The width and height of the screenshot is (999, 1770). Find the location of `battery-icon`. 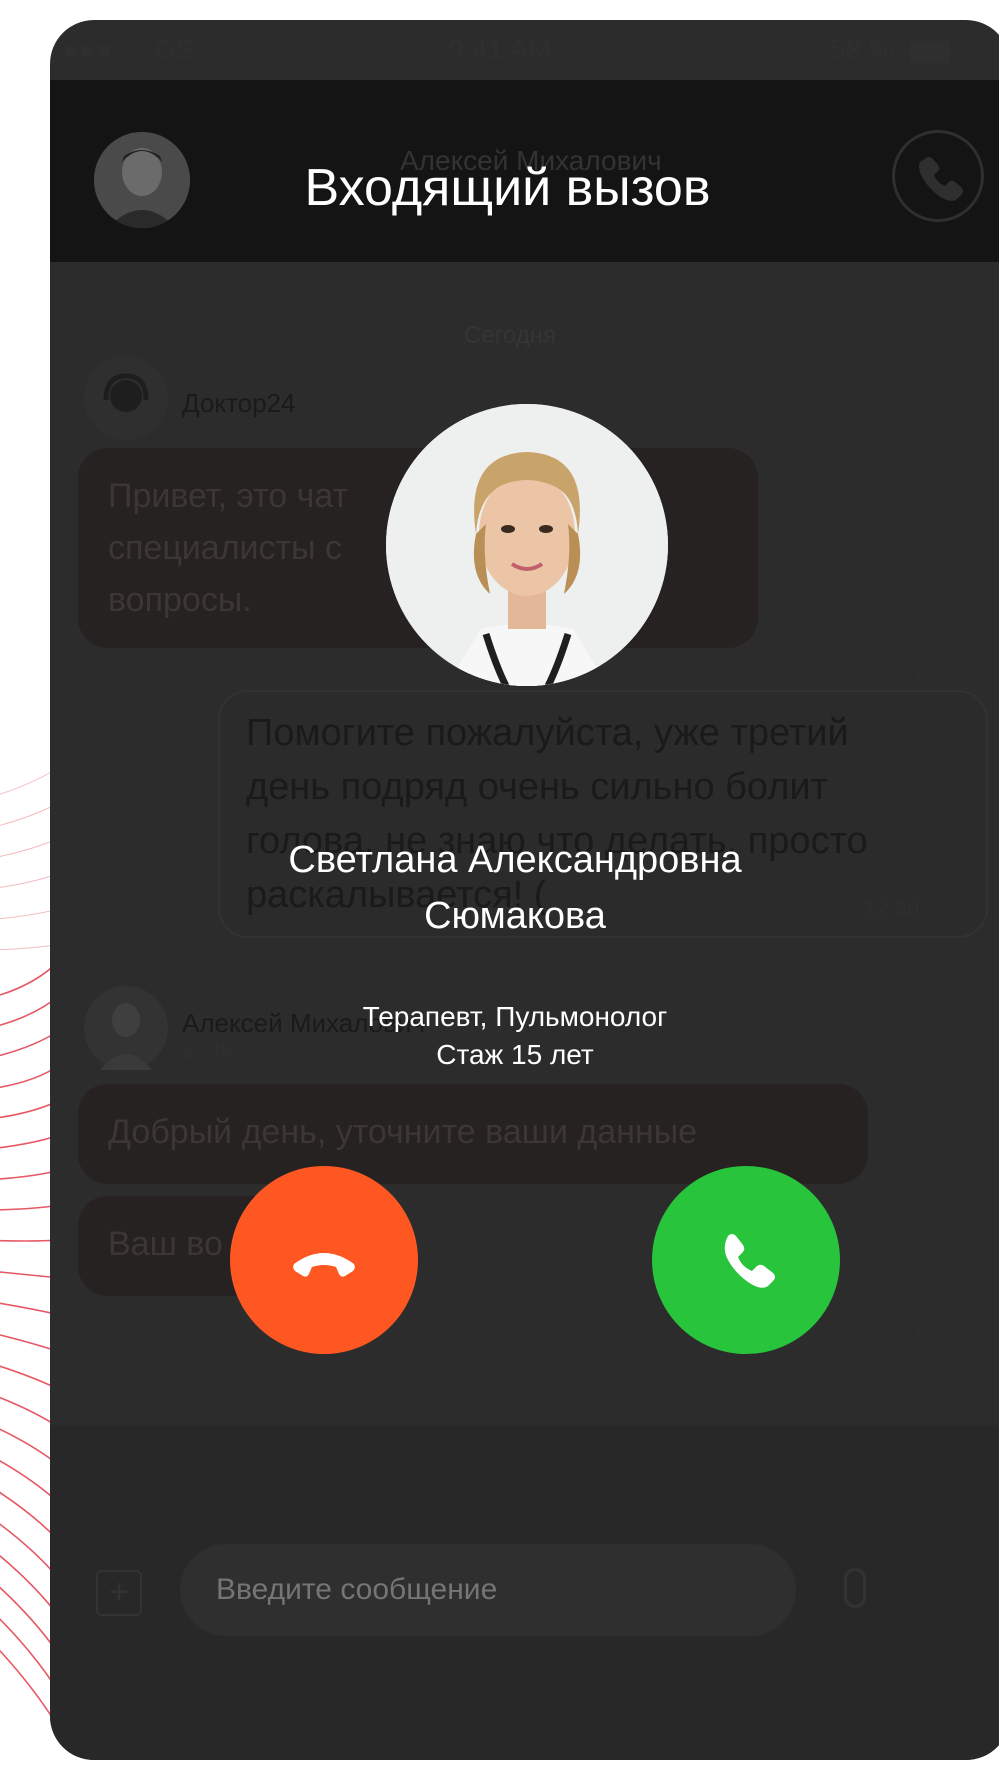

battery-icon is located at coordinates (929, 51).